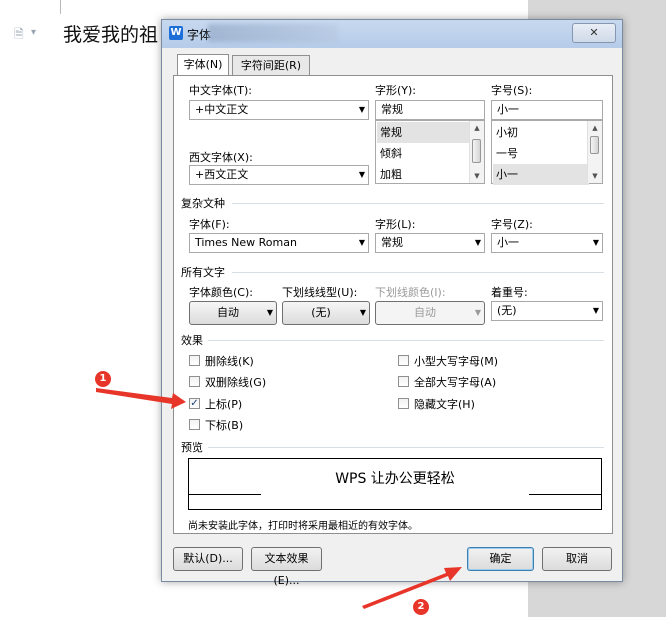 The height and width of the screenshot is (617, 666). Describe the element at coordinates (403, 360) in the screenshot. I see `small-caps-checkbox` at that location.